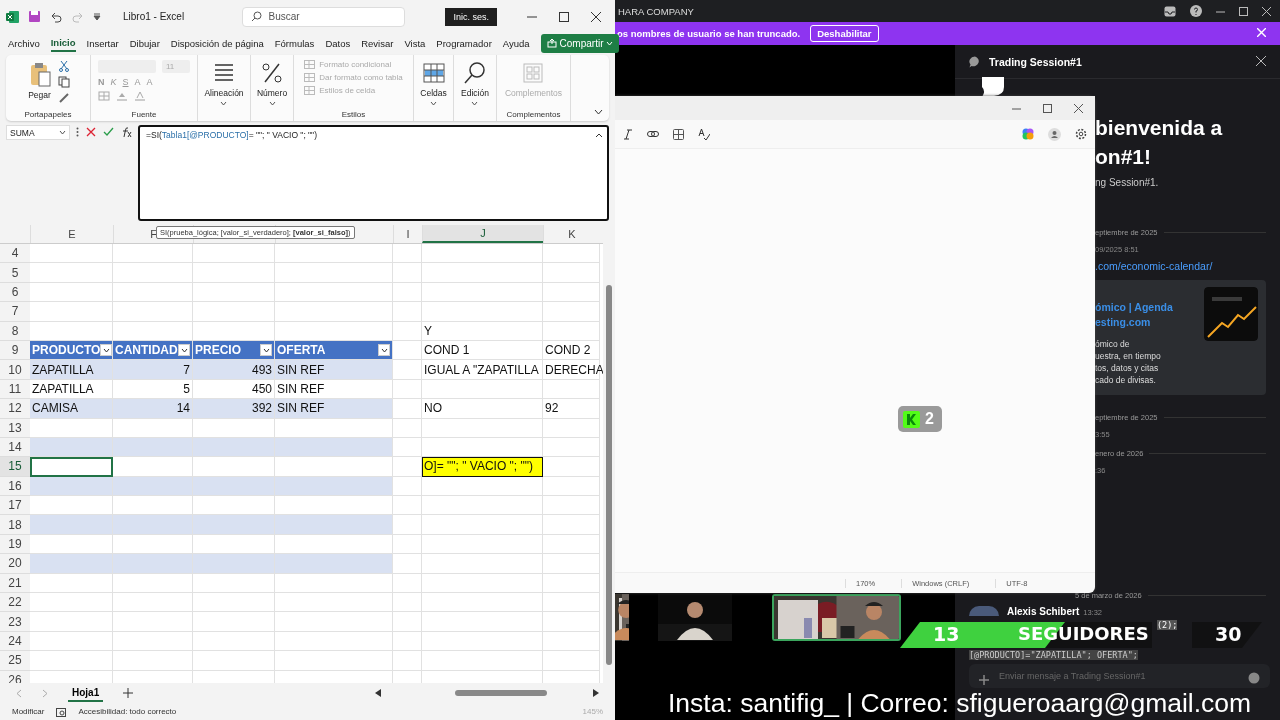  What do you see at coordinates (63, 43) in the screenshot?
I see `ribbon-tab: Inicio` at bounding box center [63, 43].